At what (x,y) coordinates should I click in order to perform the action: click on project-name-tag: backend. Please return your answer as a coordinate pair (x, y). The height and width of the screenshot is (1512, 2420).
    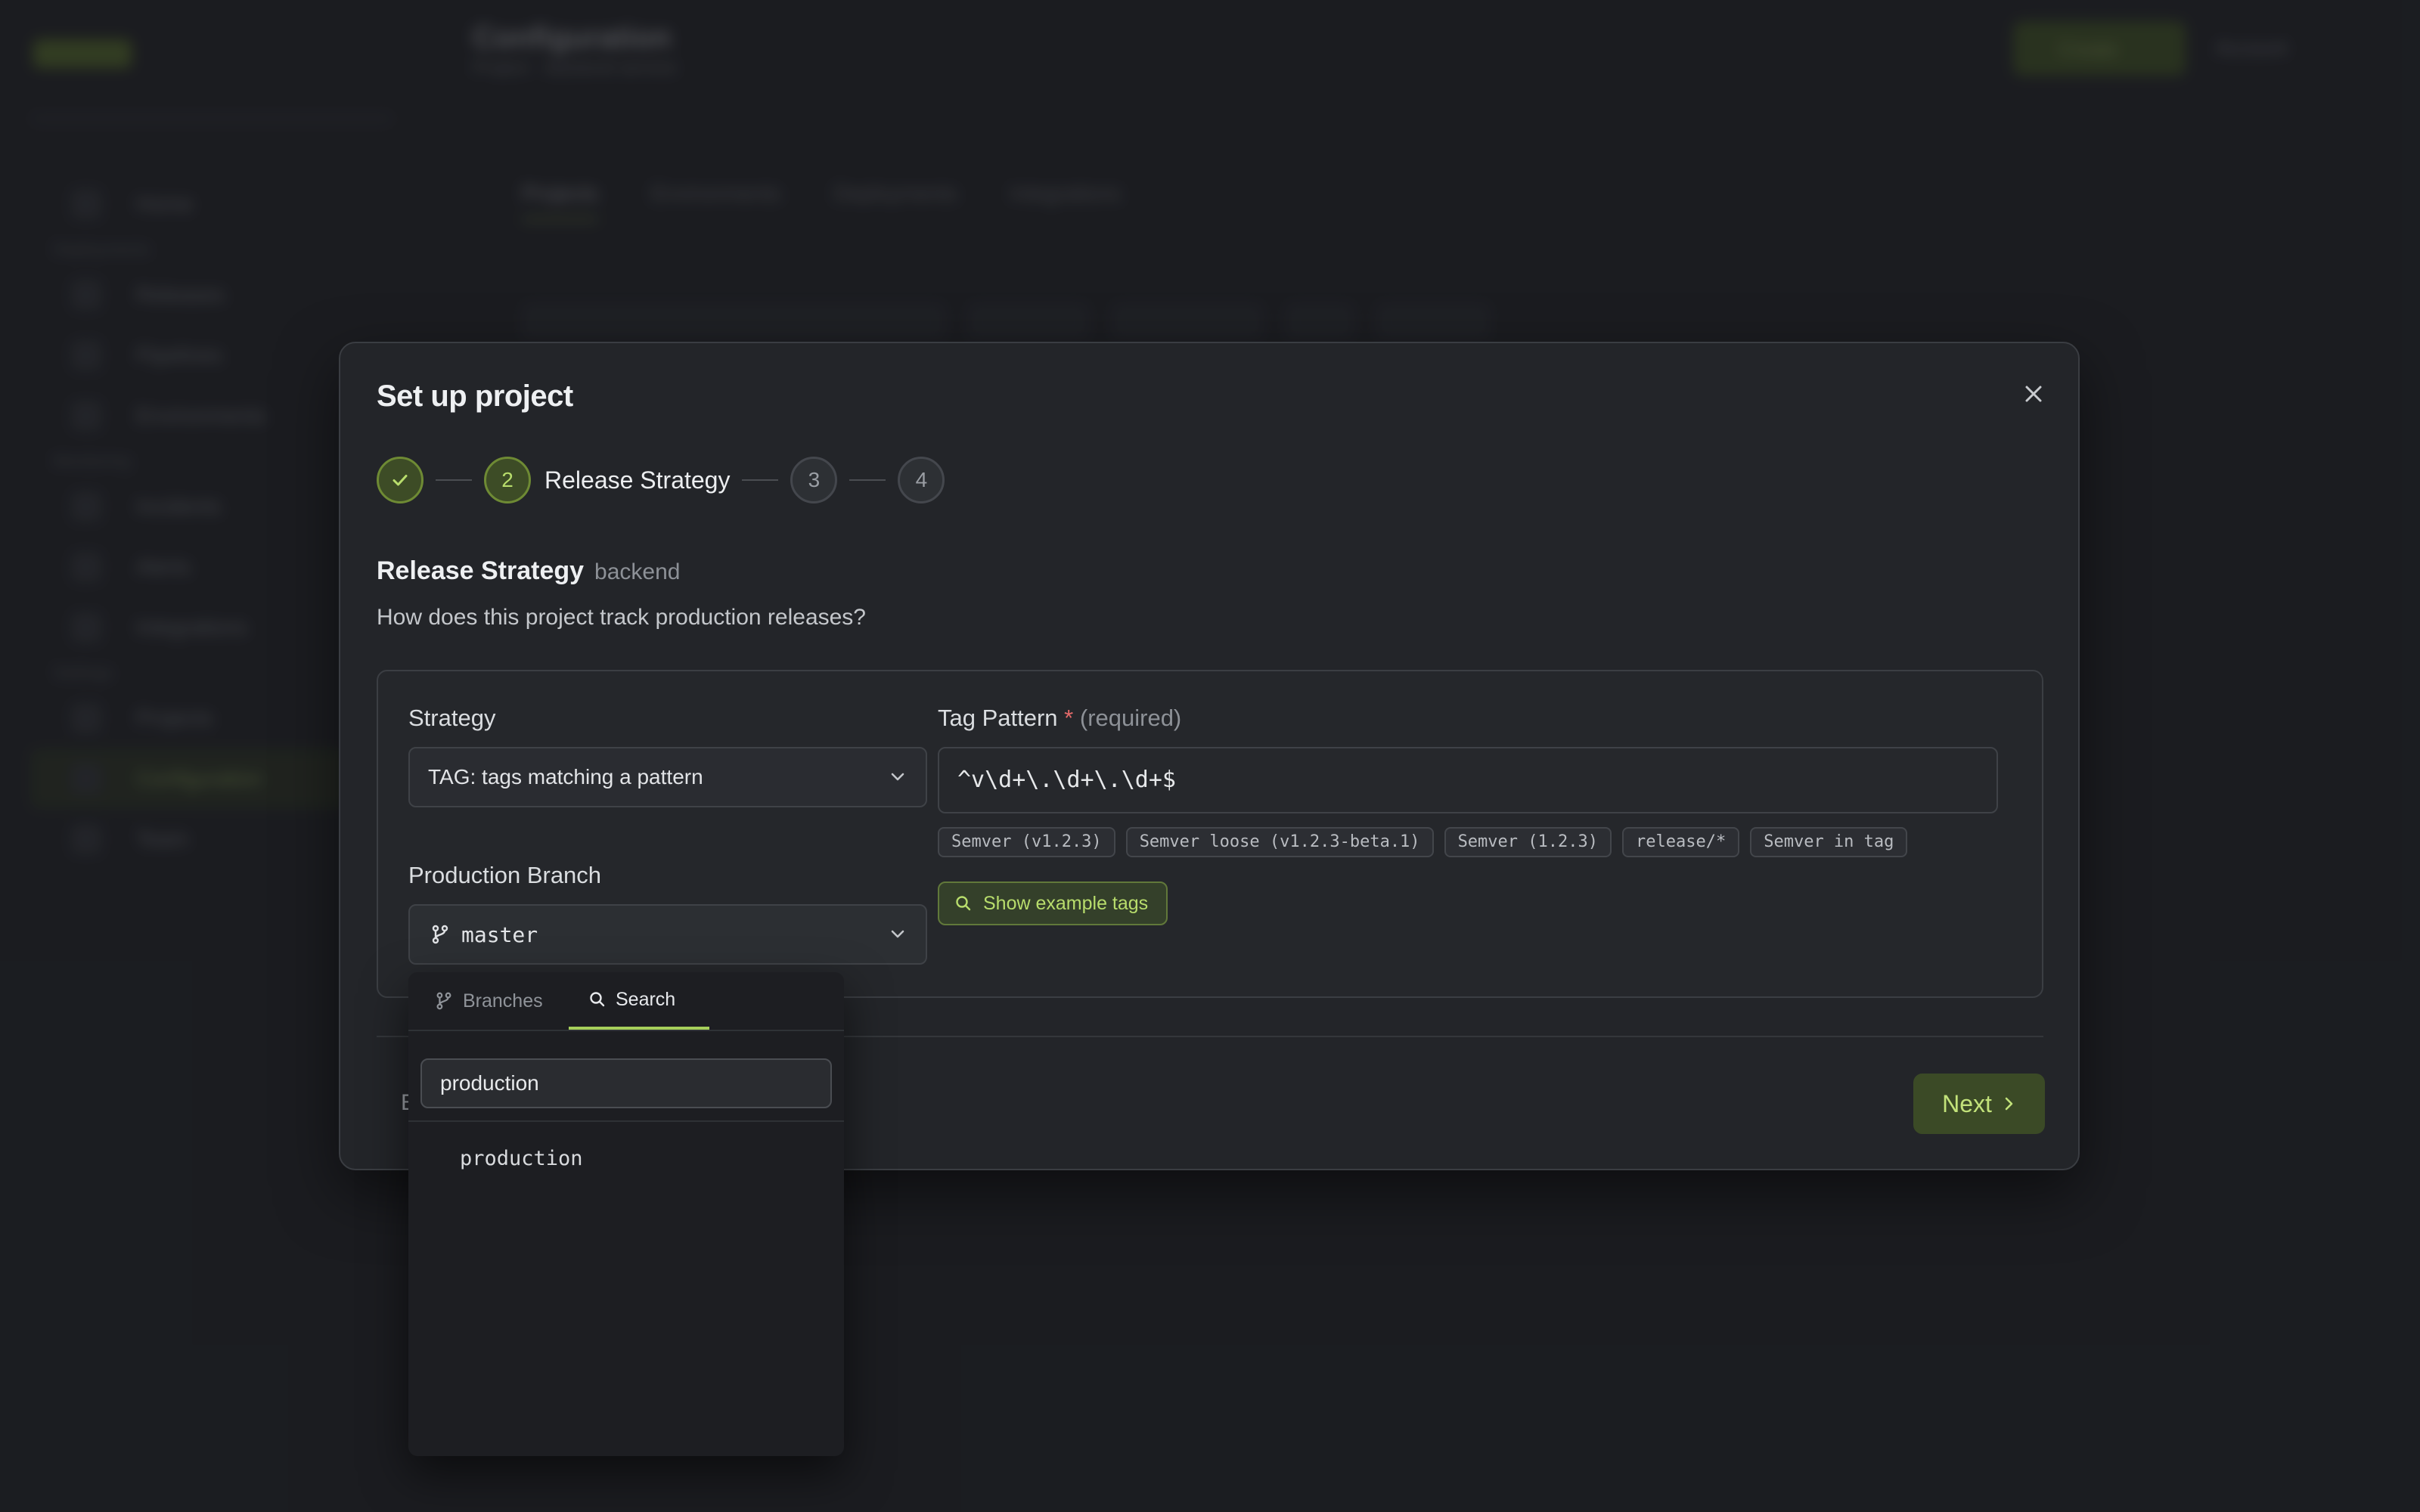
    Looking at the image, I should click on (637, 571).